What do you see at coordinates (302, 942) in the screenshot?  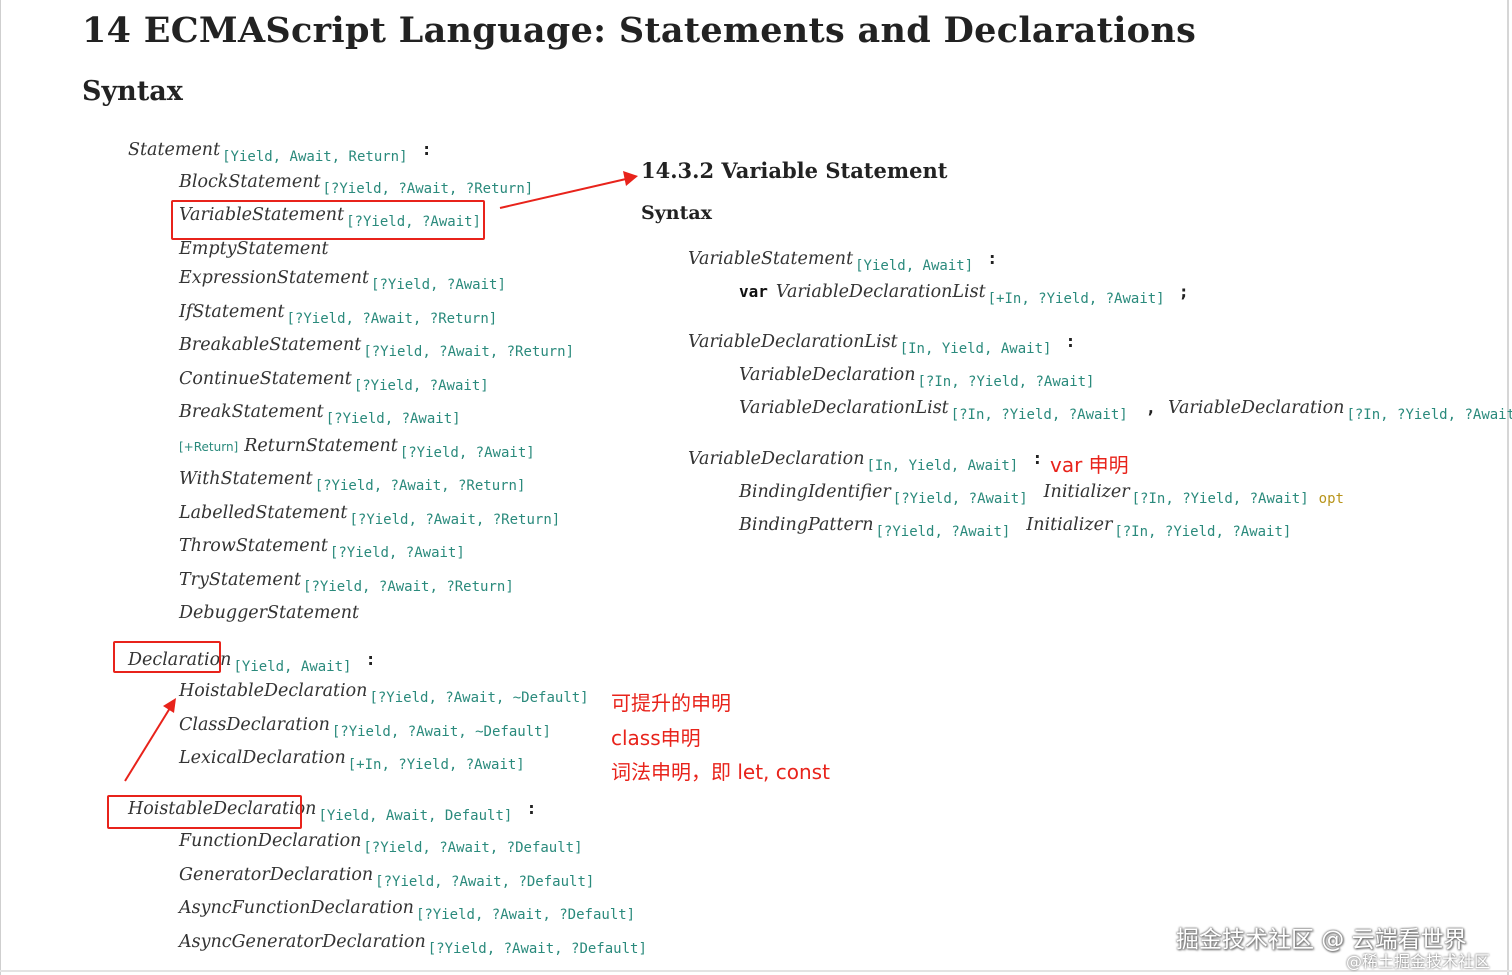 I see `nonterminal: AsyncGeneratorDeclaration` at bounding box center [302, 942].